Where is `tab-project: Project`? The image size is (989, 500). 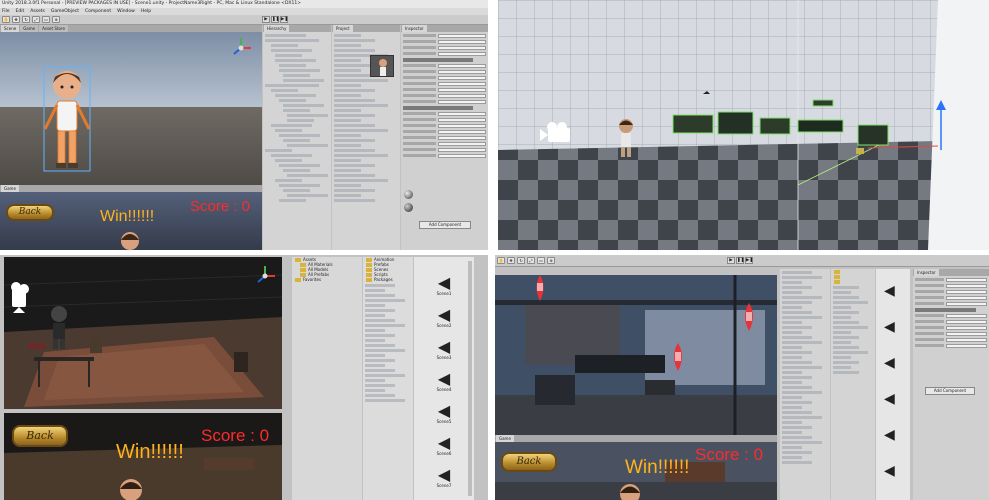
tab-project: Project is located at coordinates (343, 28).